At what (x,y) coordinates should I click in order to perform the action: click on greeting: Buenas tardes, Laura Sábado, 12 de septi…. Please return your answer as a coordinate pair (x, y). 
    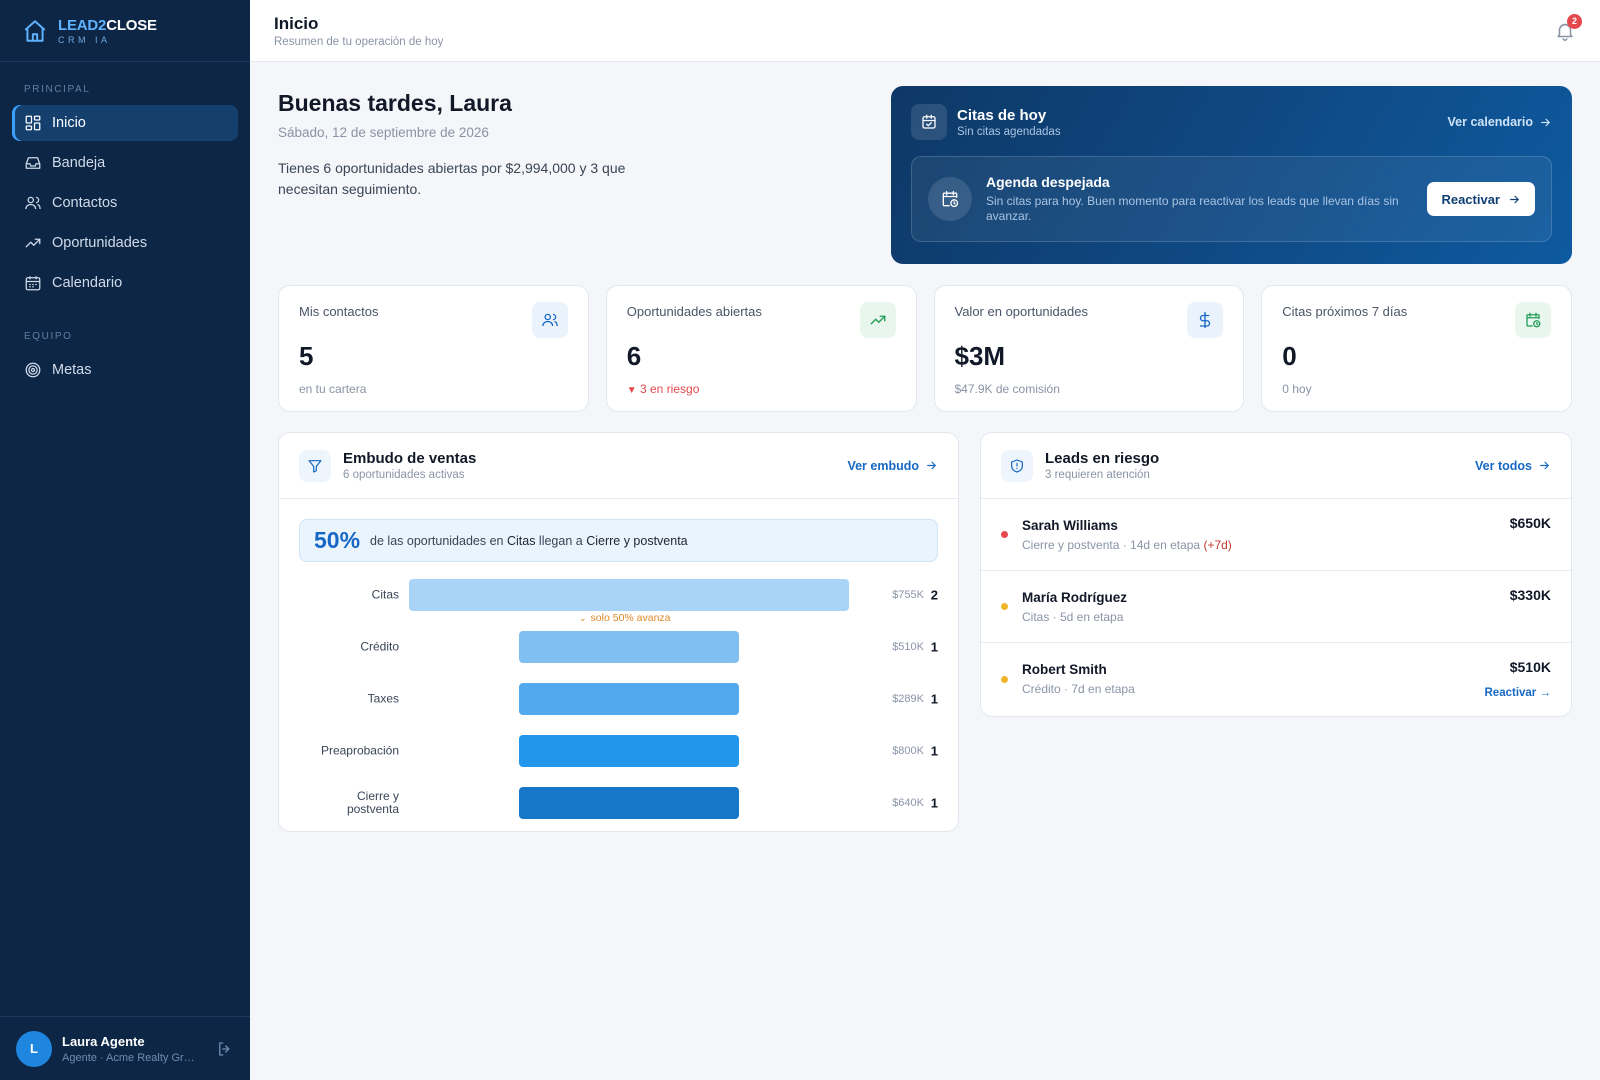
    Looking at the image, I should click on (458, 145).